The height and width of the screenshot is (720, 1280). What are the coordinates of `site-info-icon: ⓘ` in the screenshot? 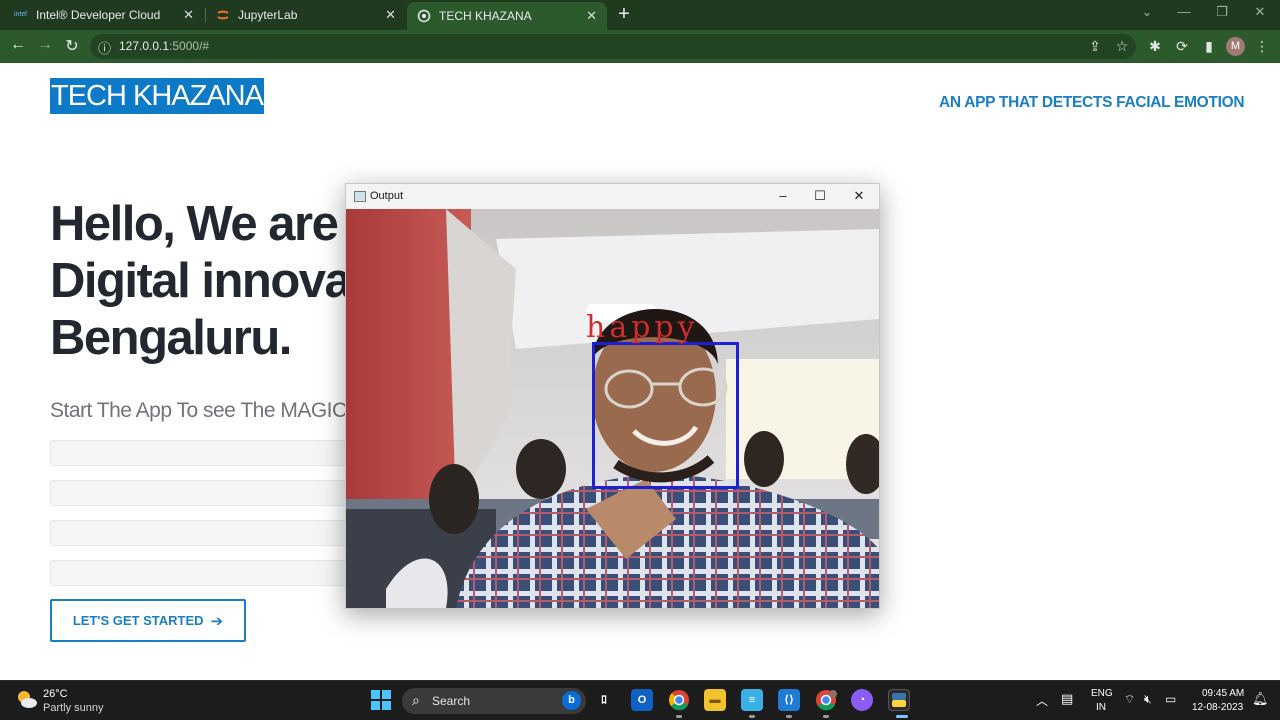 It's located at (104, 47).